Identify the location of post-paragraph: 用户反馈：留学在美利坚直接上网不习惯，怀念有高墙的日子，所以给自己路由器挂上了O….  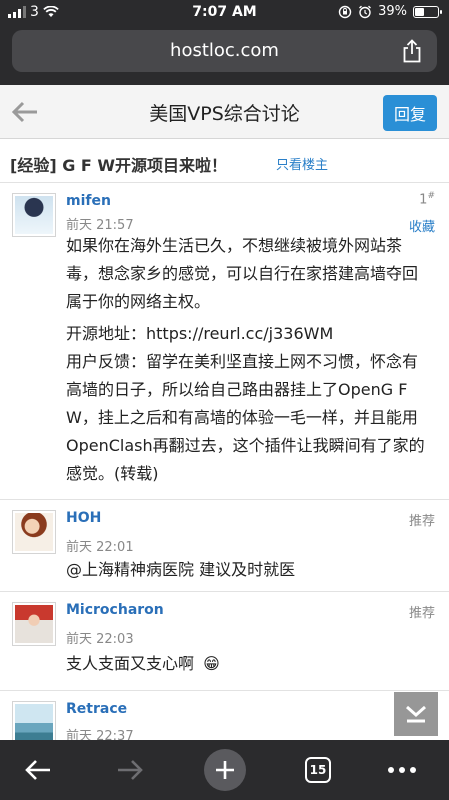
(245, 417).